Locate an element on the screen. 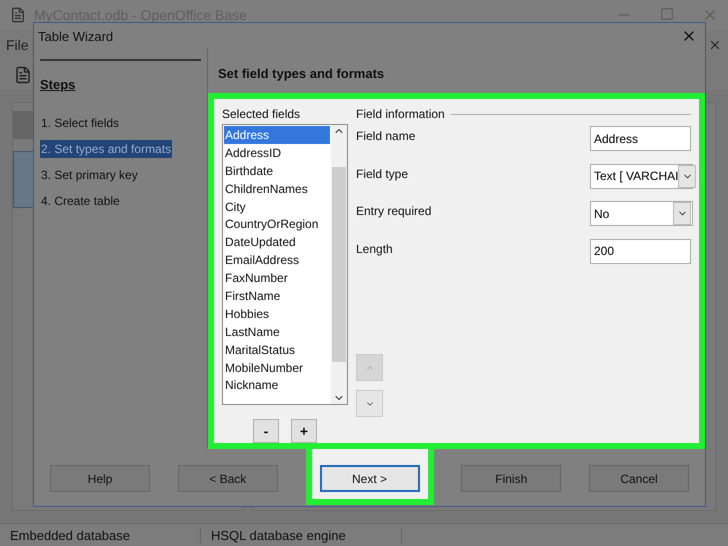 The image size is (728, 546). field-label: Length is located at coordinates (374, 249).